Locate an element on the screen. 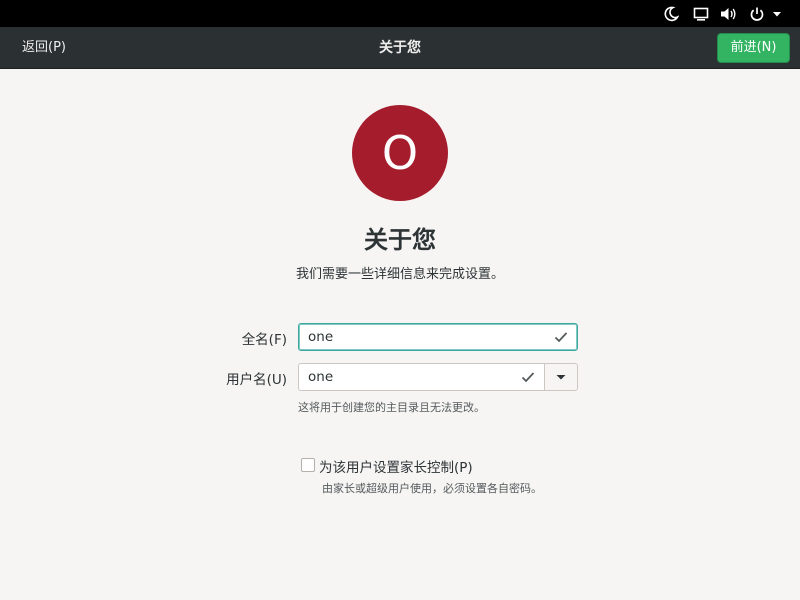 The height and width of the screenshot is (600, 800). avatar: O is located at coordinates (400, 153).